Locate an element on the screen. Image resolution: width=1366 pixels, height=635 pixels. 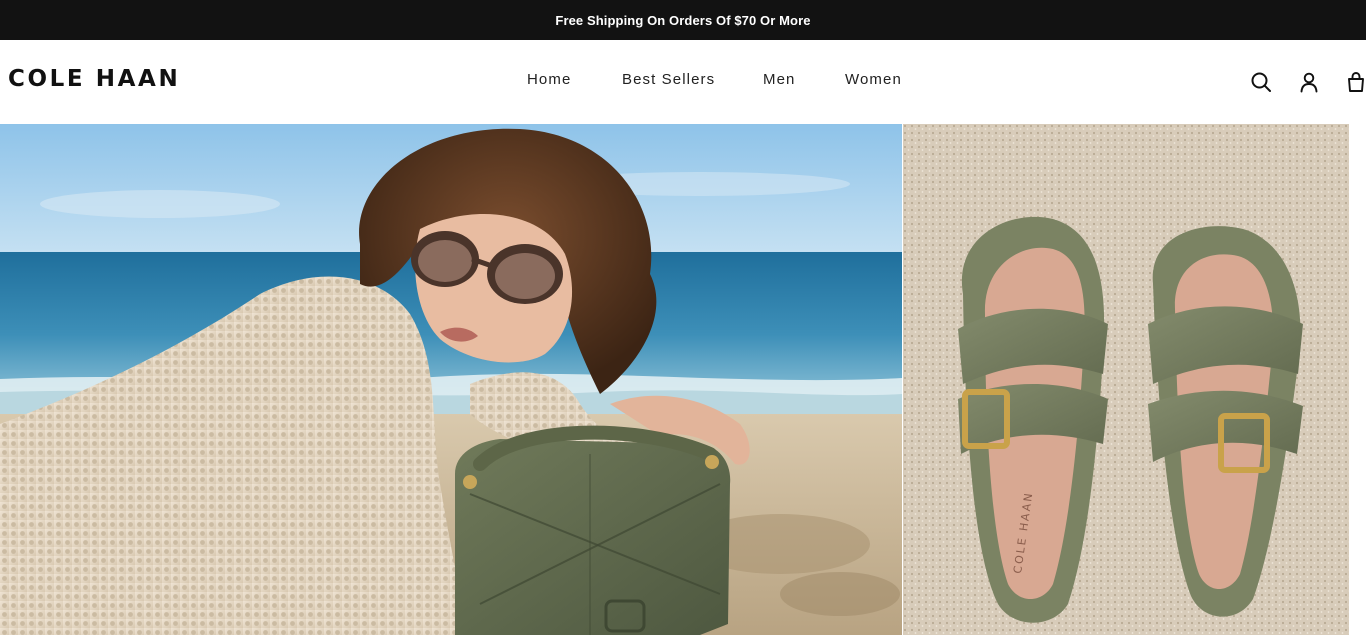
nav-item-best-sellers: Best Sellers is located at coordinates (668, 79).